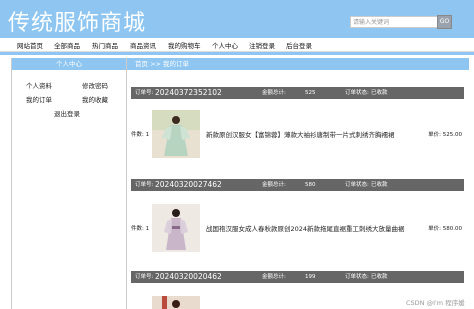 Image resolution: width=474 pixels, height=309 pixels. What do you see at coordinates (300, 134) in the screenshot?
I see `product-name: 新款原创汉服女【富锦蓉】薄款大袖衫唐制带一片式刺绣齐胸襦裙` at bounding box center [300, 134].